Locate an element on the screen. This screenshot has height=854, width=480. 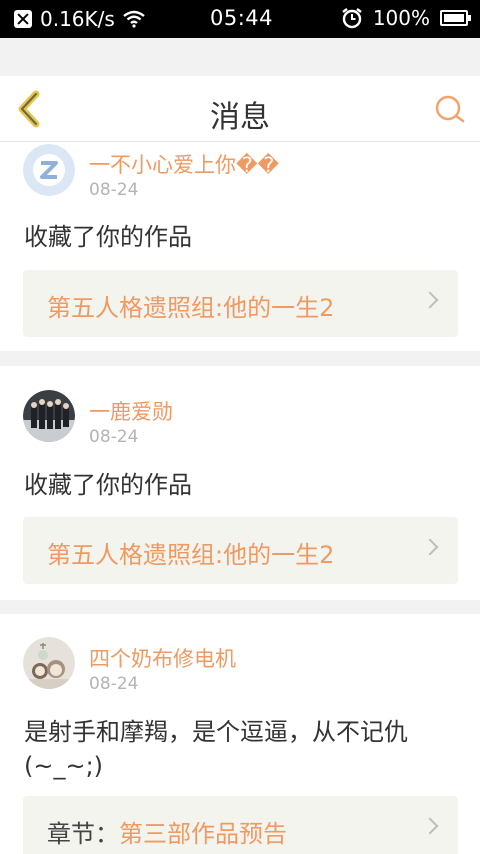
network-speed: 0.16K/s is located at coordinates (77, 19).